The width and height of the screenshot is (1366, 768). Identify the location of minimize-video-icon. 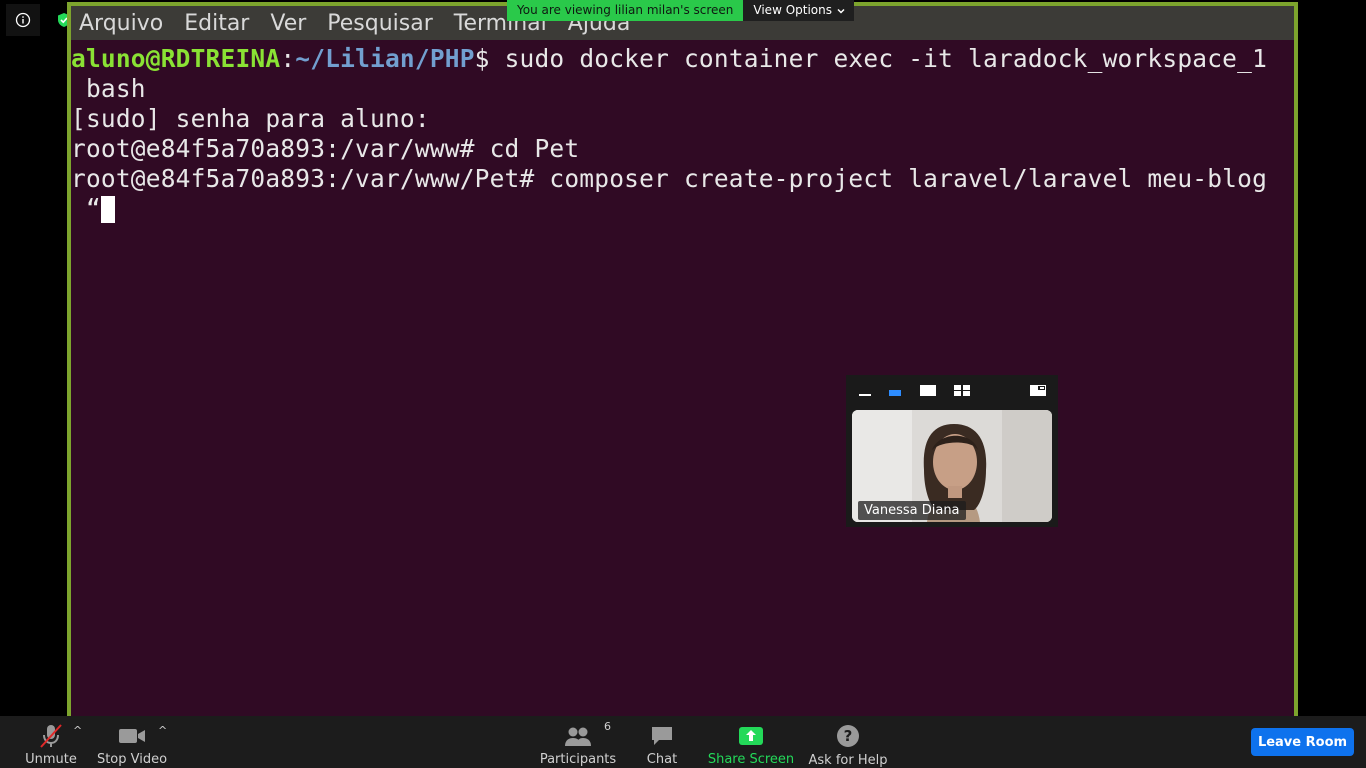
(865, 390).